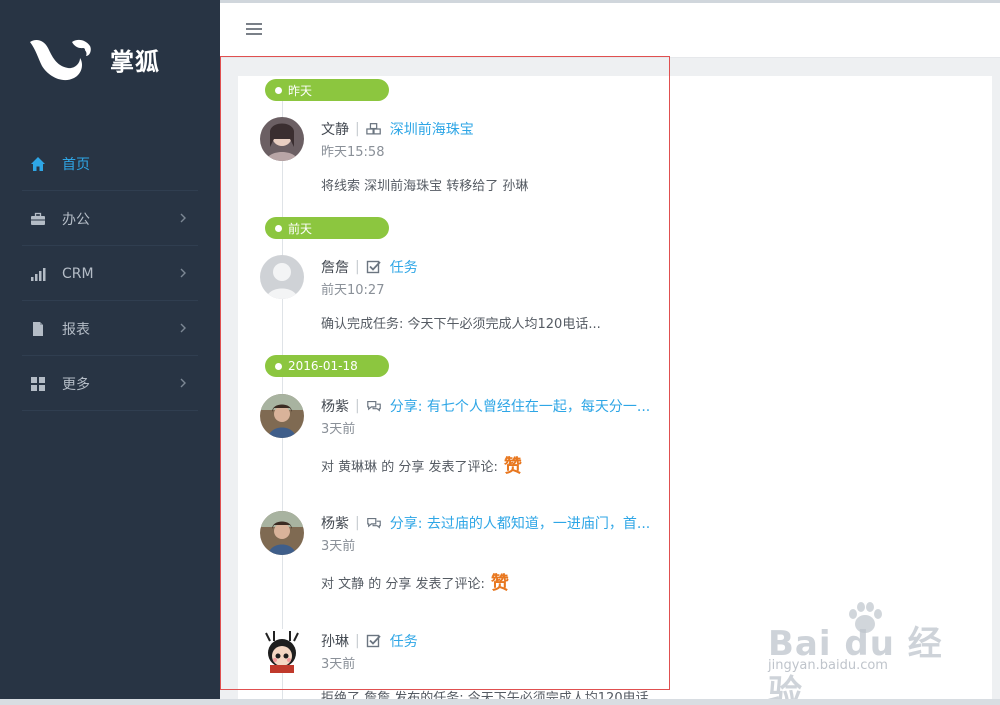 Image resolution: width=1000 pixels, height=705 pixels. Describe the element at coordinates (323, 366) in the screenshot. I see `date-text: 2016-01-18` at that location.